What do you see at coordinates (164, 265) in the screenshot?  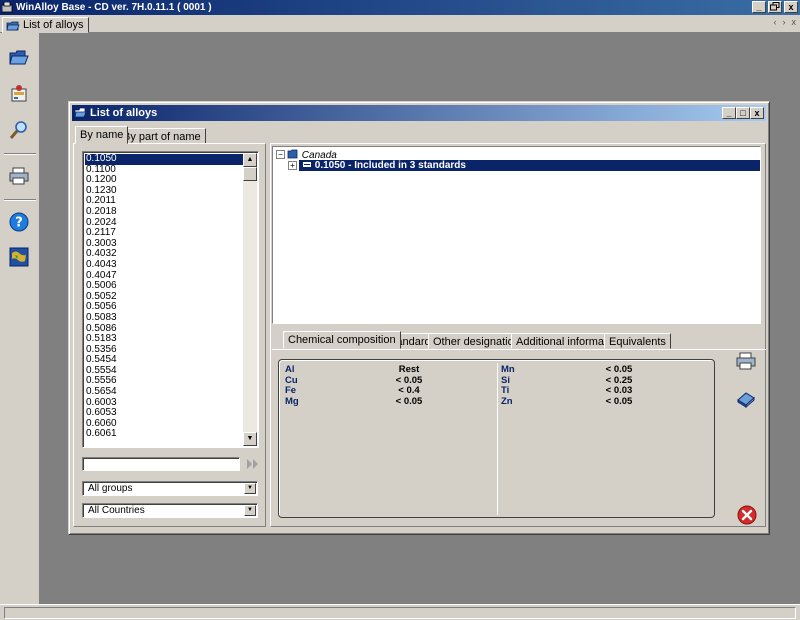 I see `list-item: 0.4043` at bounding box center [164, 265].